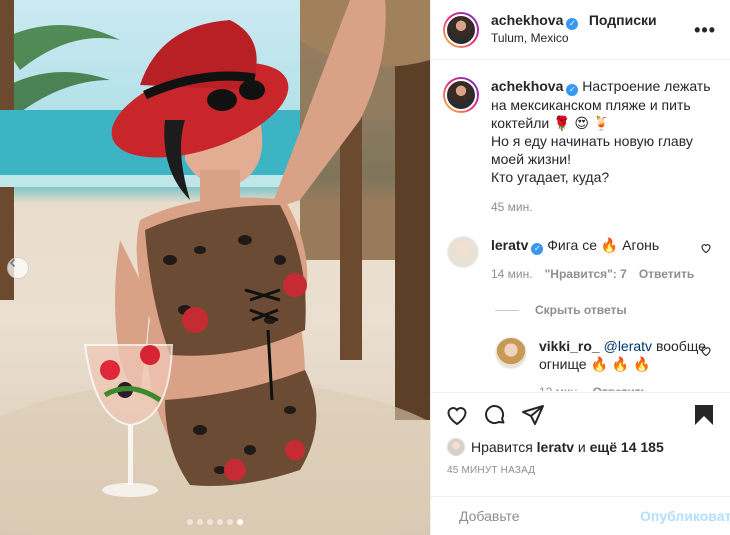 The height and width of the screenshot is (535, 730). I want to click on carousel-indicator, so click(215, 522).